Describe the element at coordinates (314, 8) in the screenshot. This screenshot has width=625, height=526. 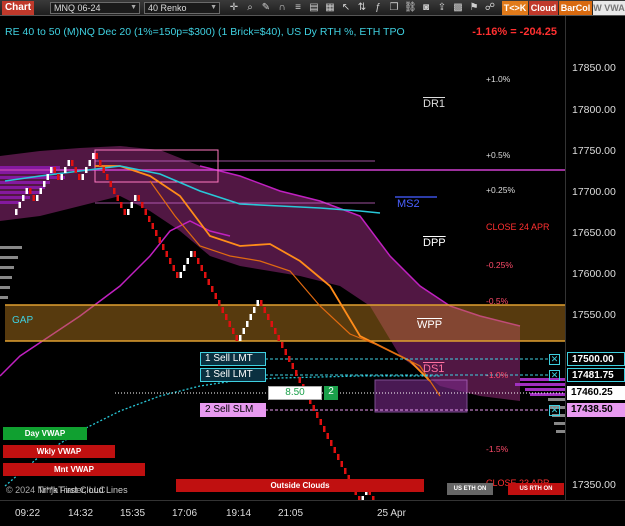
I see `template-icon: ▤` at that location.